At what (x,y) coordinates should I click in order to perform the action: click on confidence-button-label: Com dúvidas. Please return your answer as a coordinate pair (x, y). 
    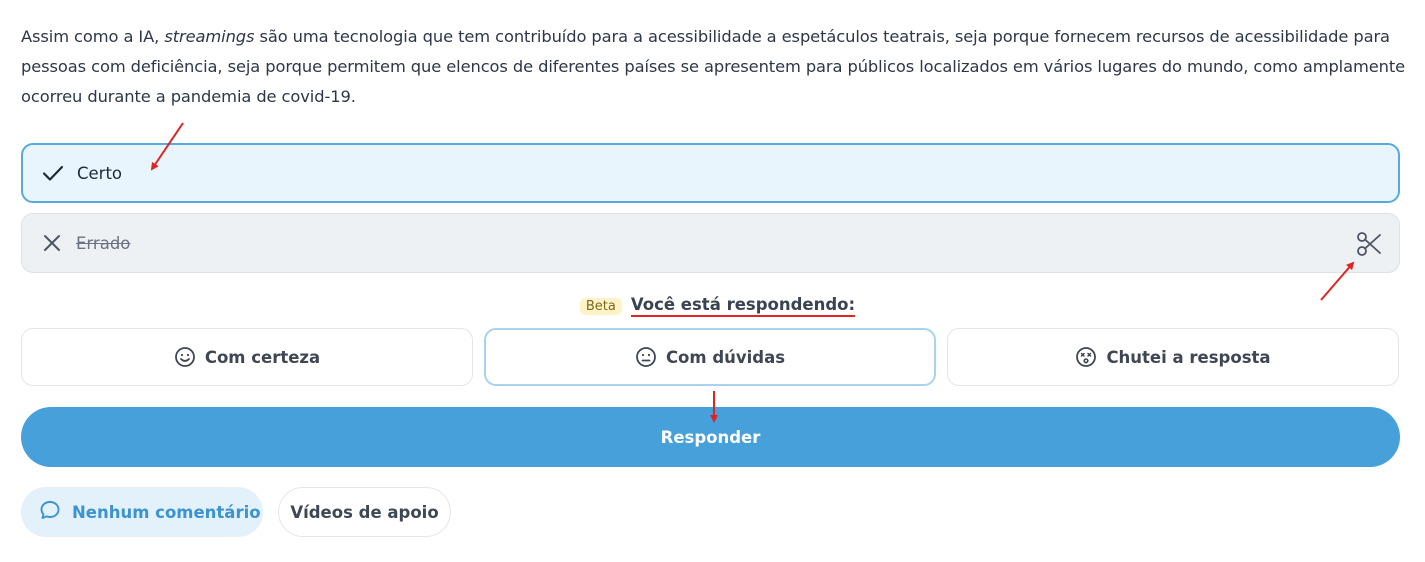
    Looking at the image, I should click on (725, 357).